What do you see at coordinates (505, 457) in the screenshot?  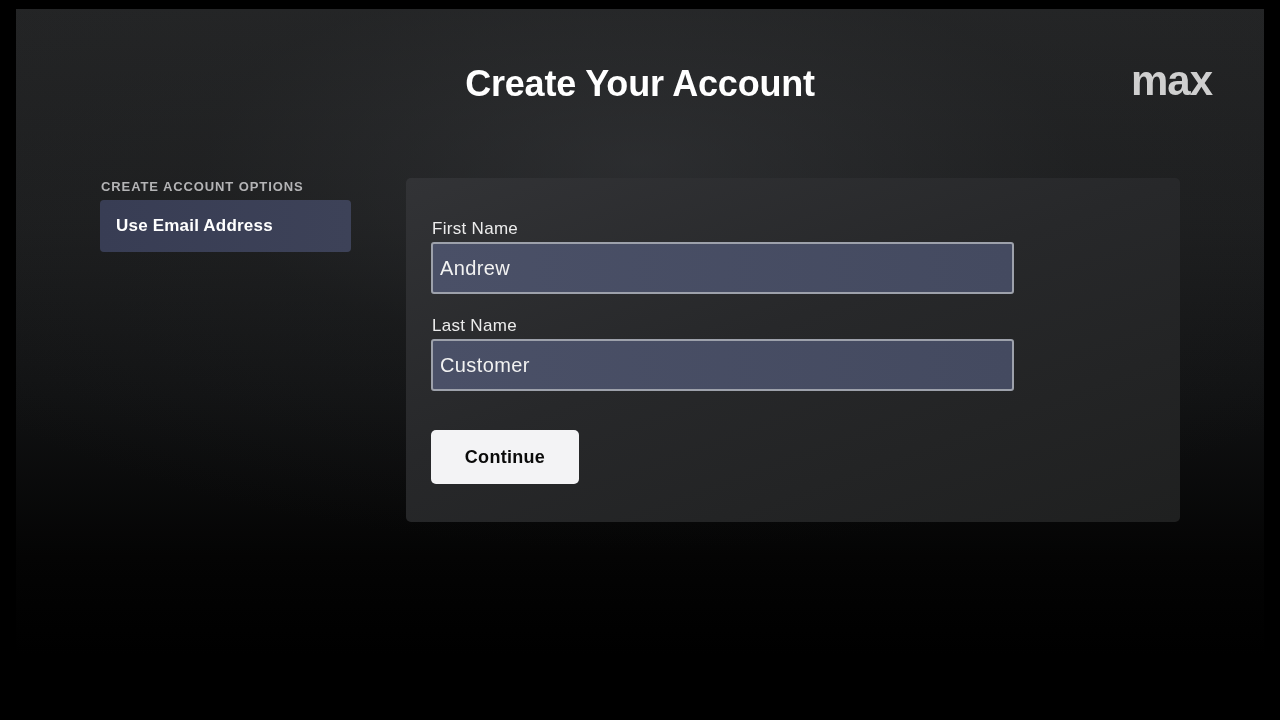 I see `continue-button: Continue` at bounding box center [505, 457].